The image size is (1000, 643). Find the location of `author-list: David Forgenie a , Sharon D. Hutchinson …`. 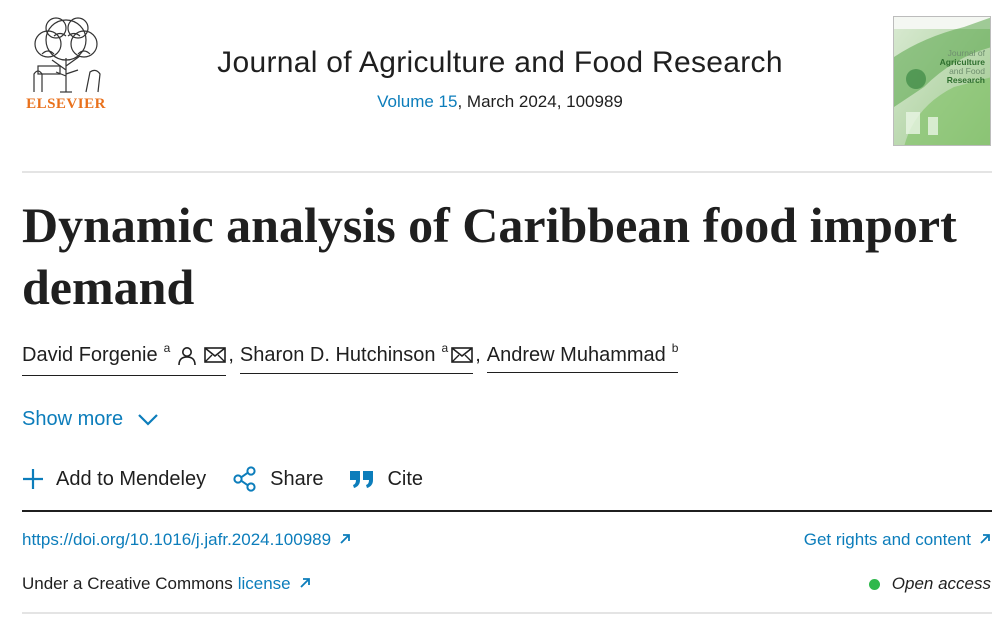

author-list: David Forgenie a , Sharon D. Hutchinson … is located at coordinates (350, 359).